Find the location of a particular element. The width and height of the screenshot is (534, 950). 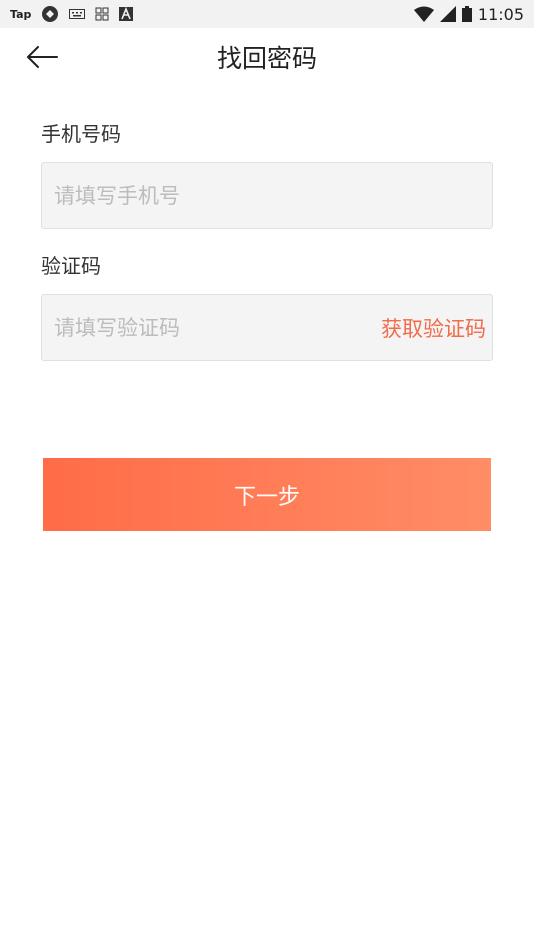

clock: 11:05 is located at coordinates (500, 14).